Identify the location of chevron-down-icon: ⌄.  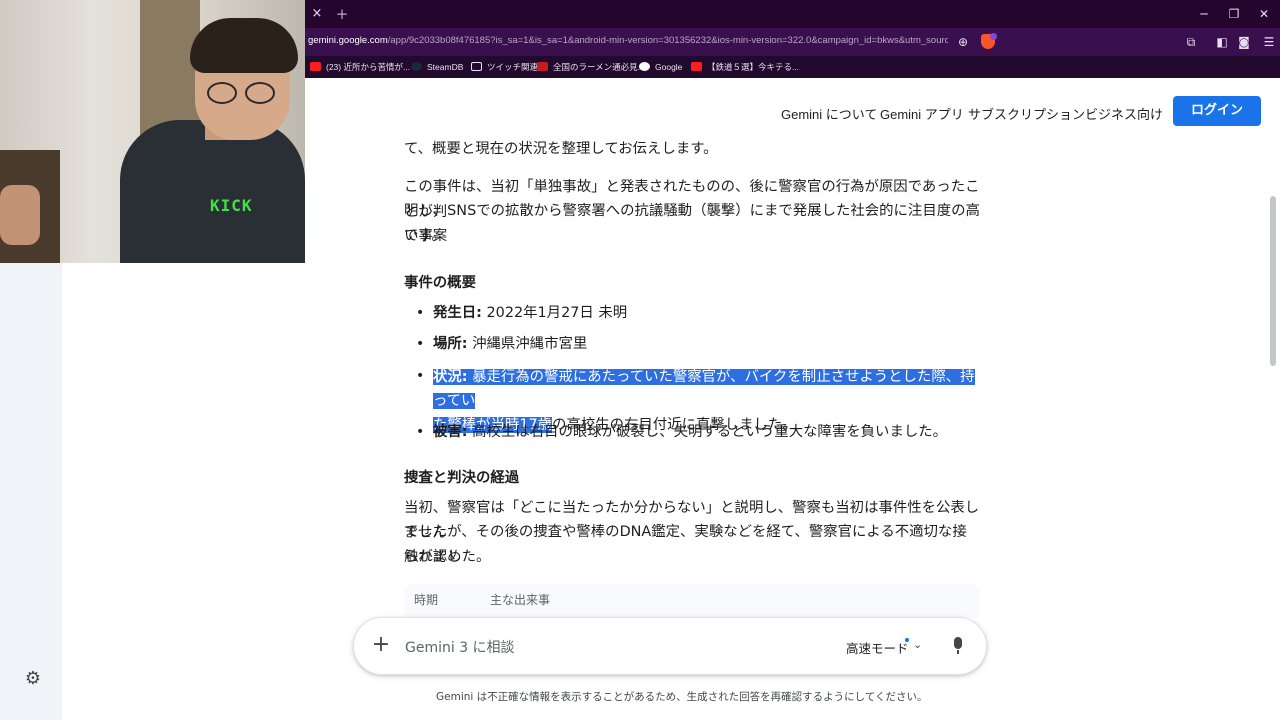
(919, 645).